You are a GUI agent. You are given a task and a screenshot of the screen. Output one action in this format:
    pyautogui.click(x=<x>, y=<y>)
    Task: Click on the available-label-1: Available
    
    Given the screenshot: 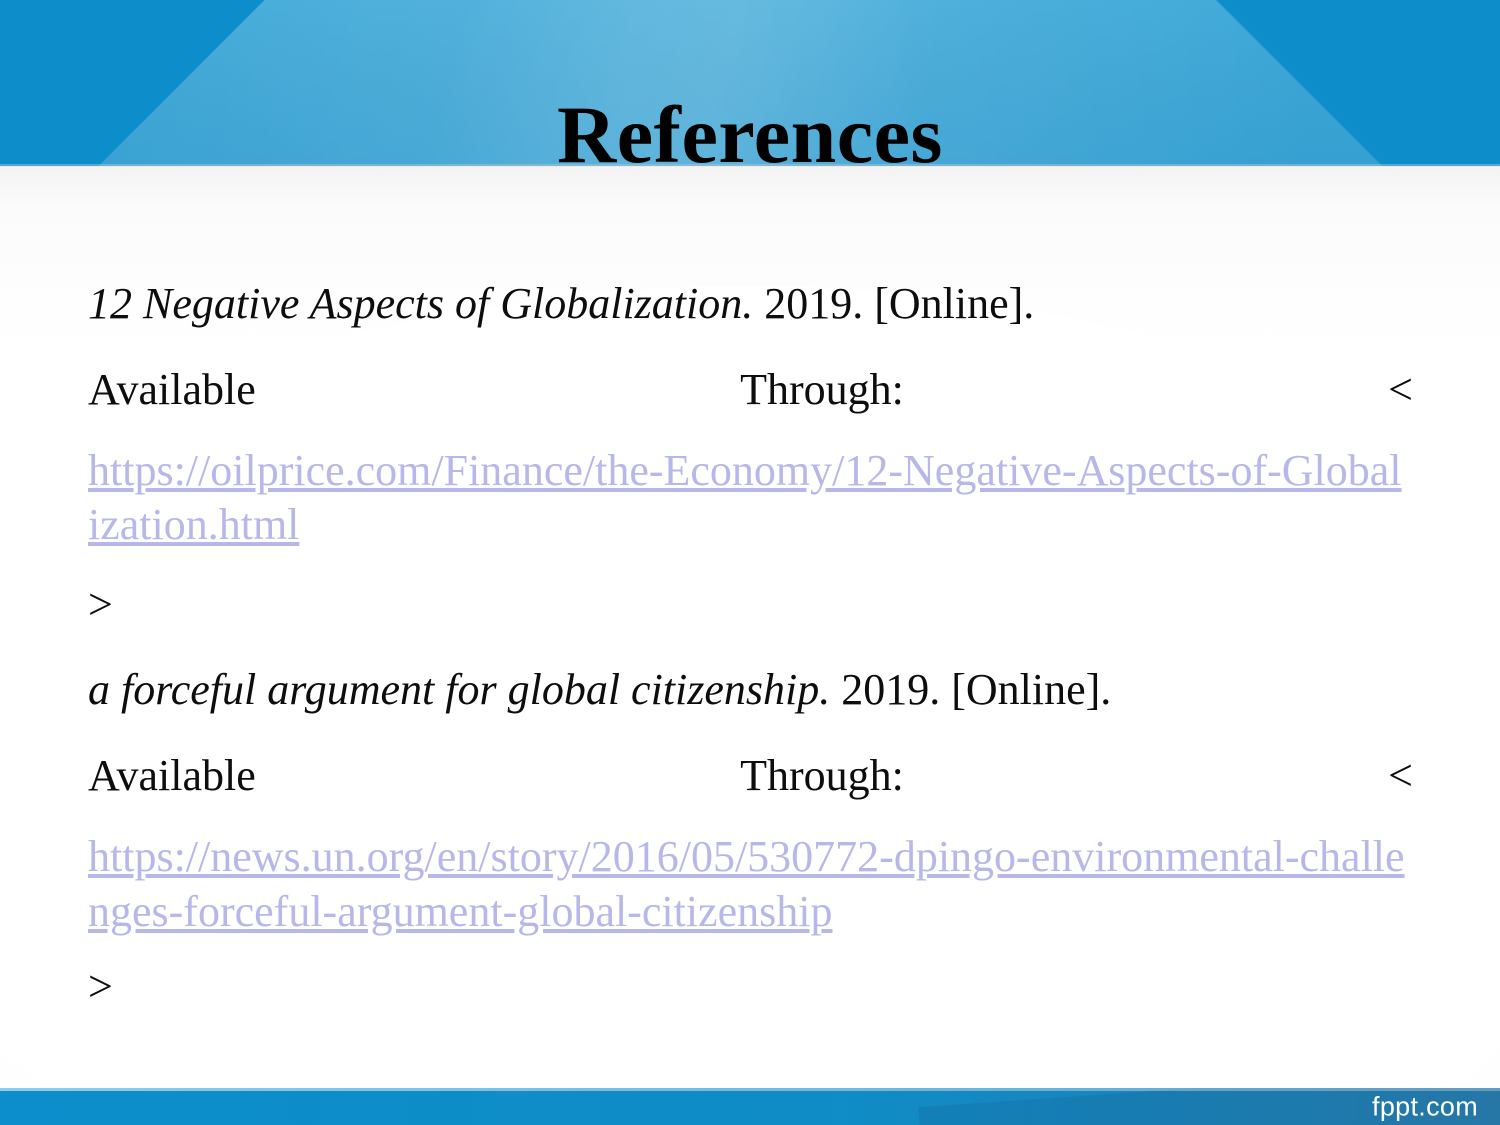 What is the action you would take?
    pyautogui.click(x=172, y=389)
    